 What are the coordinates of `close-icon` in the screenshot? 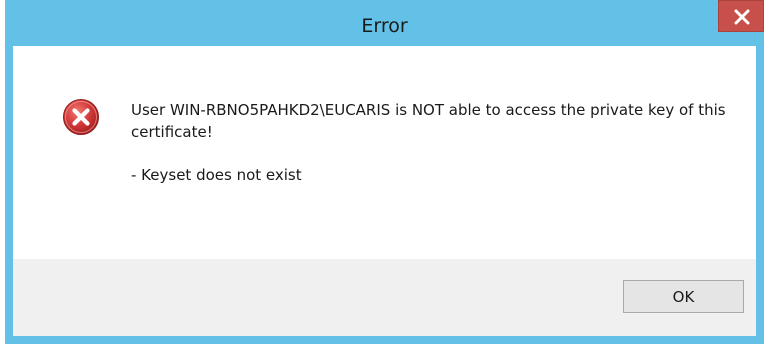 It's located at (742, 17).